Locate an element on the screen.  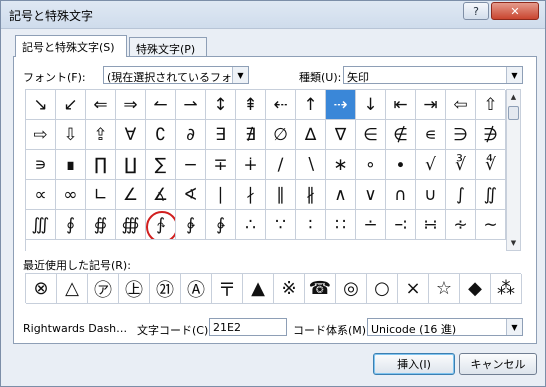
symbol-cell: ∷ is located at coordinates (341, 225).